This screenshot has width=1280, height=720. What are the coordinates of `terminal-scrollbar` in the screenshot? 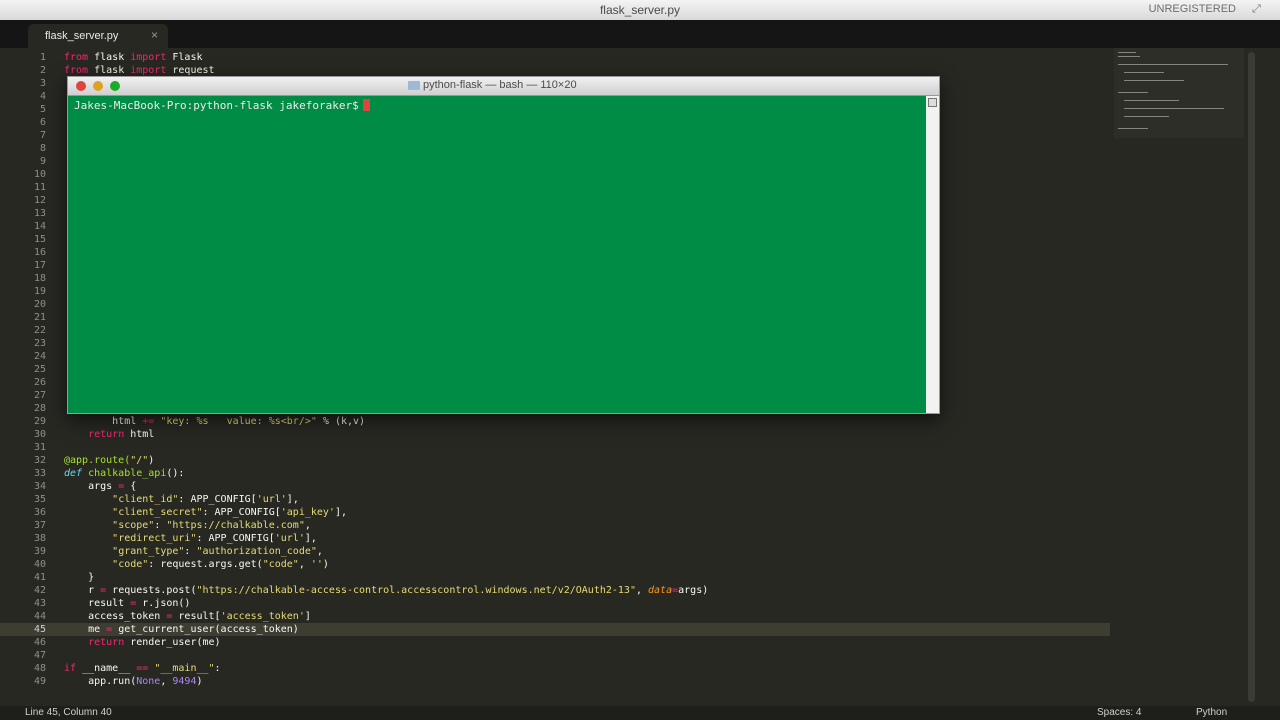 It's located at (932, 254).